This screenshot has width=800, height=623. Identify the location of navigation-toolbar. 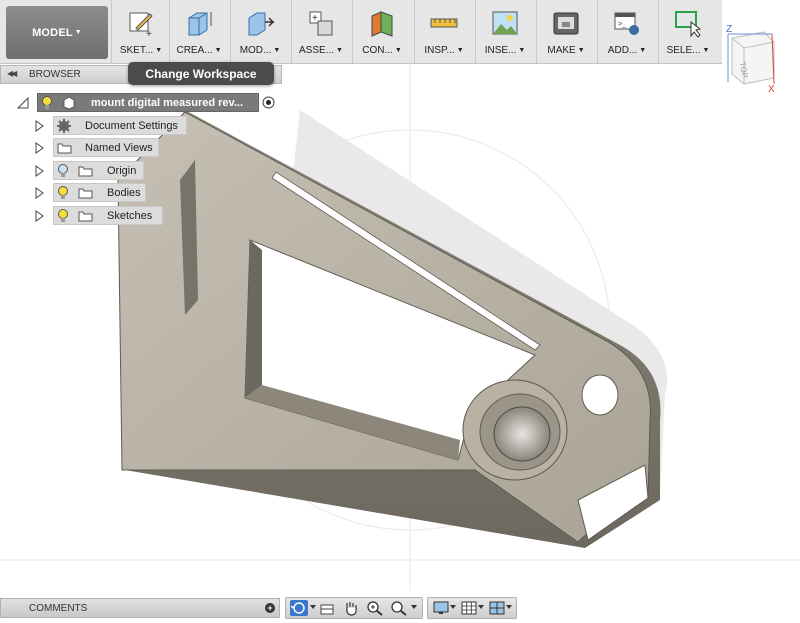
(354, 608).